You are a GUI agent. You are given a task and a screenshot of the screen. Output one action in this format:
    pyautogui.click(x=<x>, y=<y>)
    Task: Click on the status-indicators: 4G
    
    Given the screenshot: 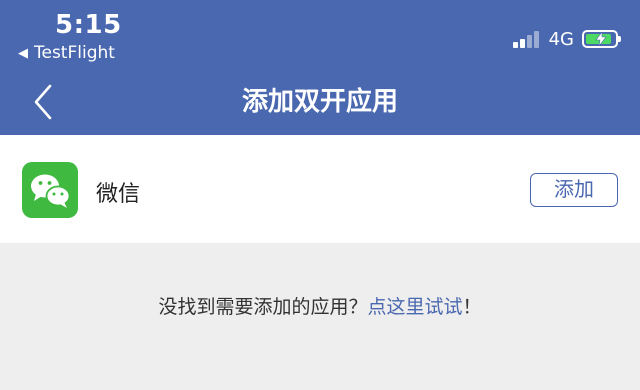 What is the action you would take?
    pyautogui.click(x=566, y=39)
    